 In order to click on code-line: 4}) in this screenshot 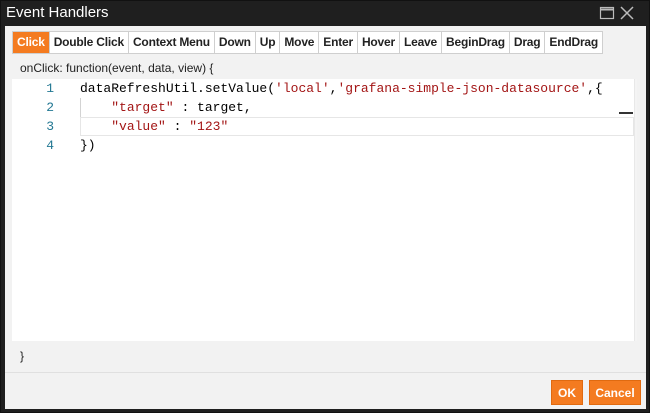, I will do `click(324, 145)`.